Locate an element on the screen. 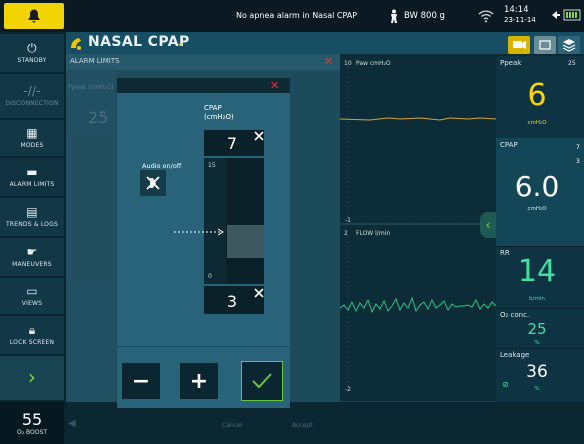  trends-logs-button: ▤ TRENDS & LOGS is located at coordinates (32, 217).